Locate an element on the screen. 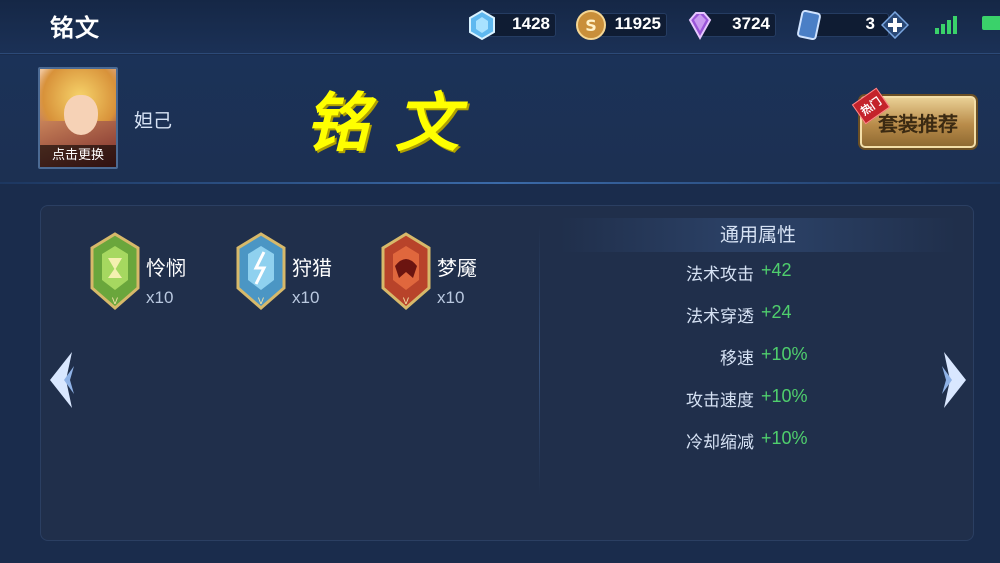 The height and width of the screenshot is (563, 1000). attribute-row: 移速 +10% is located at coordinates (750, 357).